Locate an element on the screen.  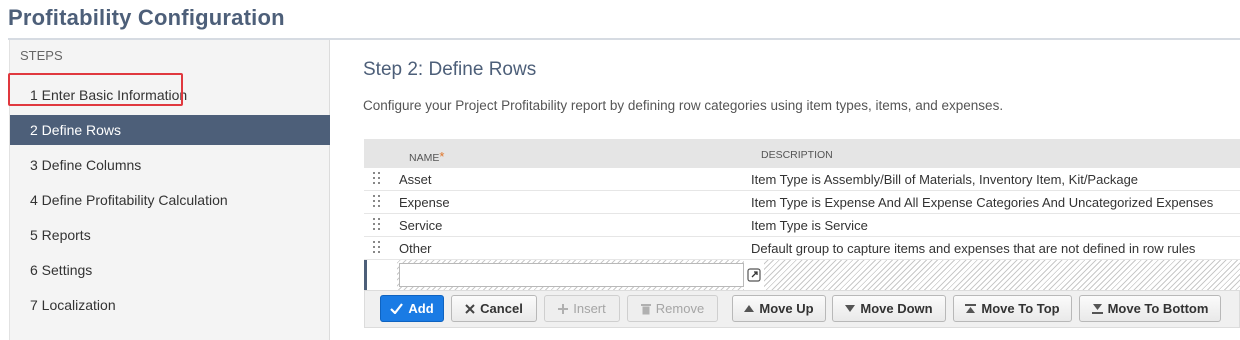
trash-icon is located at coordinates (645, 309).